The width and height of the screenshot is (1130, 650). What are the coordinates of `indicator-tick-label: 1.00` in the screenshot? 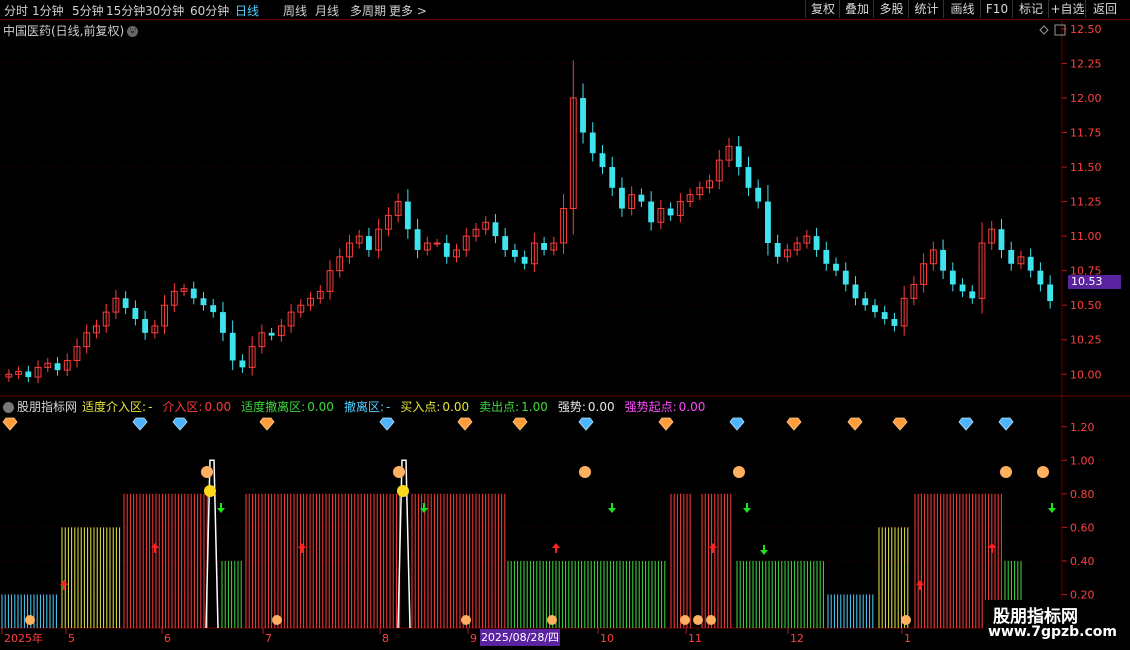 It's located at (1082, 460).